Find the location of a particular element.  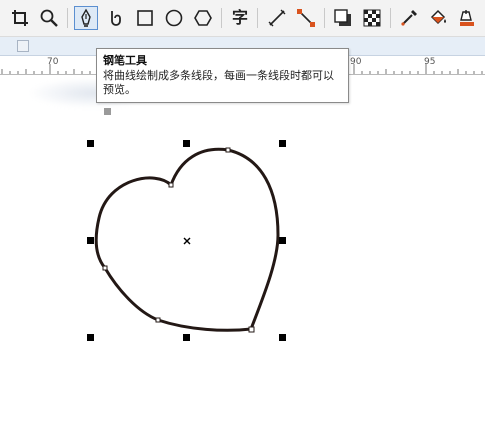

dimension-tool-button is located at coordinates (277, 18).